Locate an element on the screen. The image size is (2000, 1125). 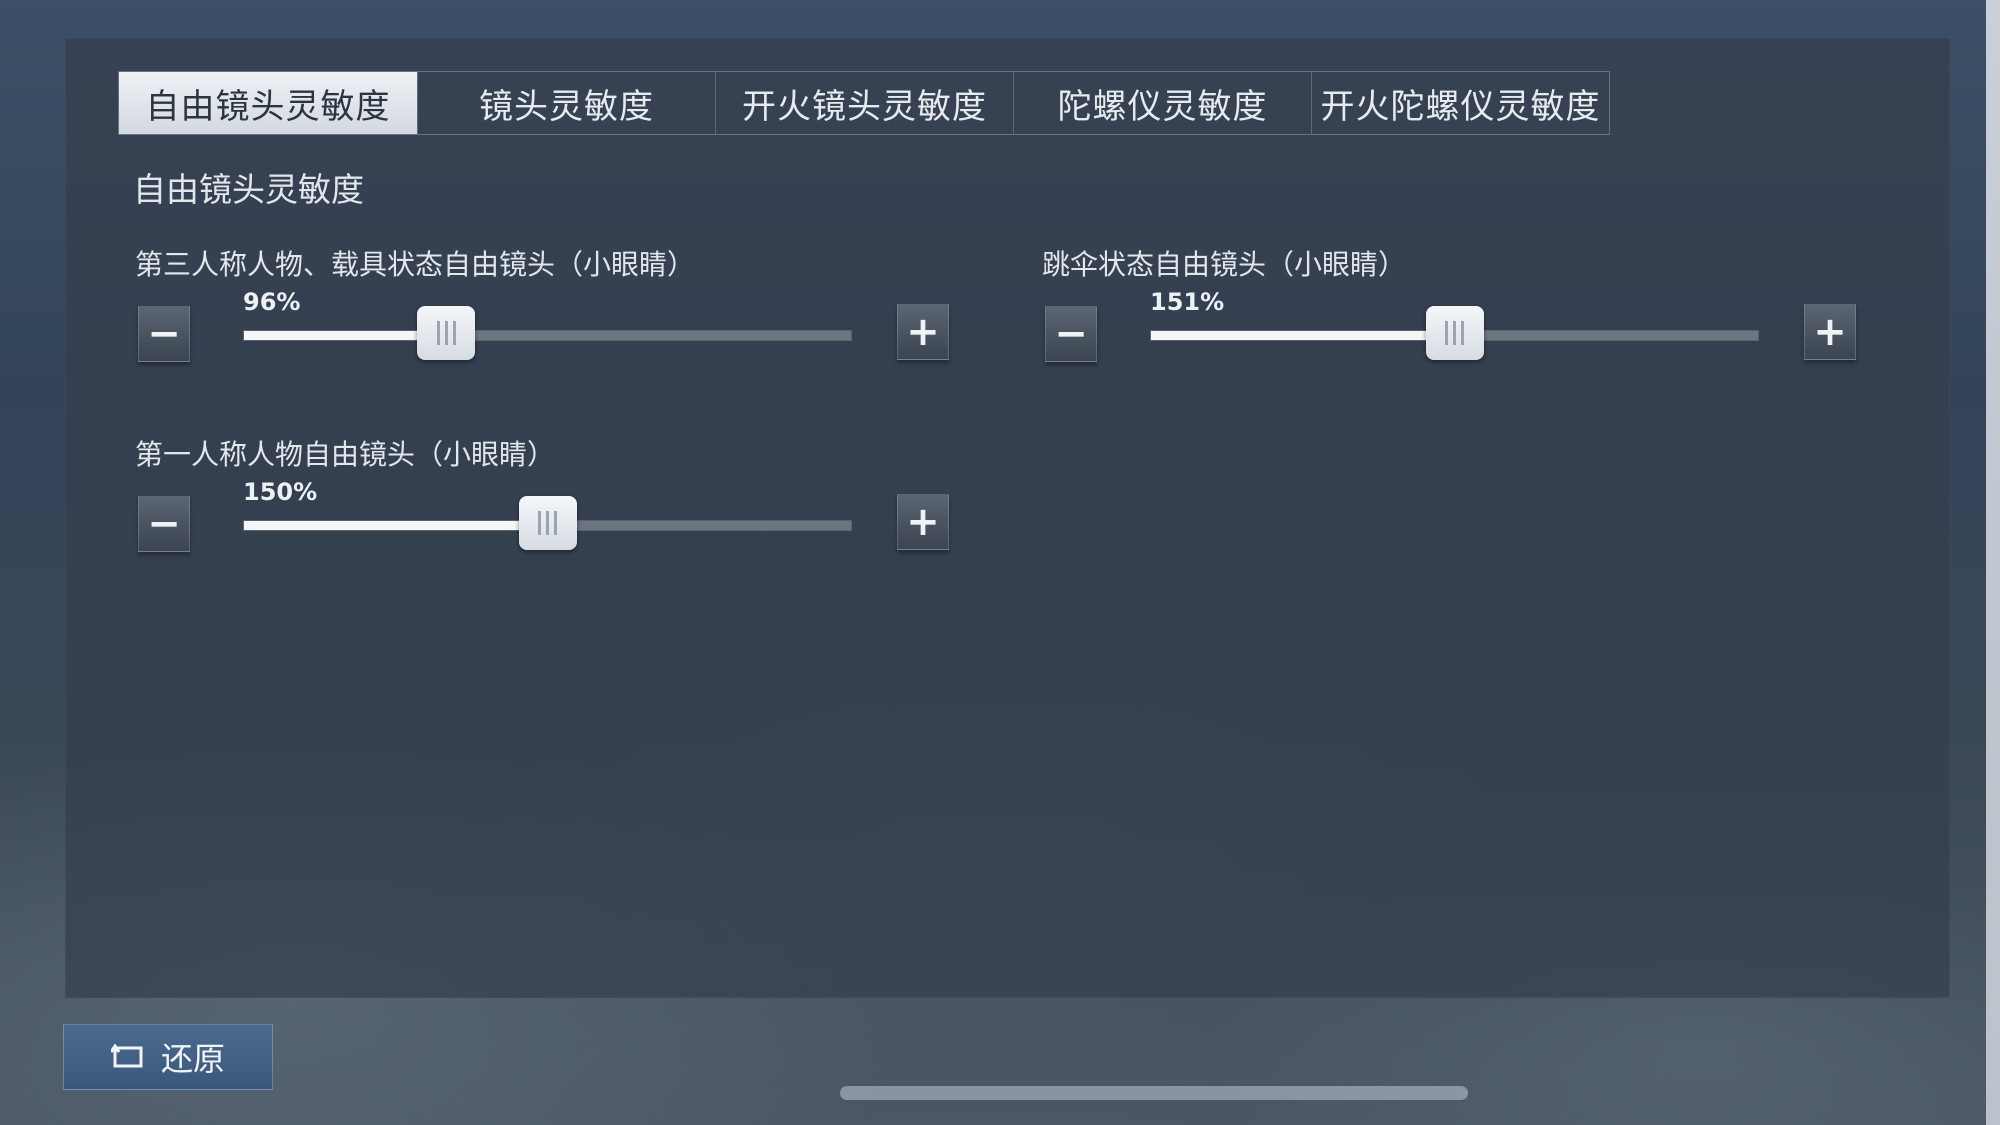
reset-button: 还原 is located at coordinates (168, 1057).